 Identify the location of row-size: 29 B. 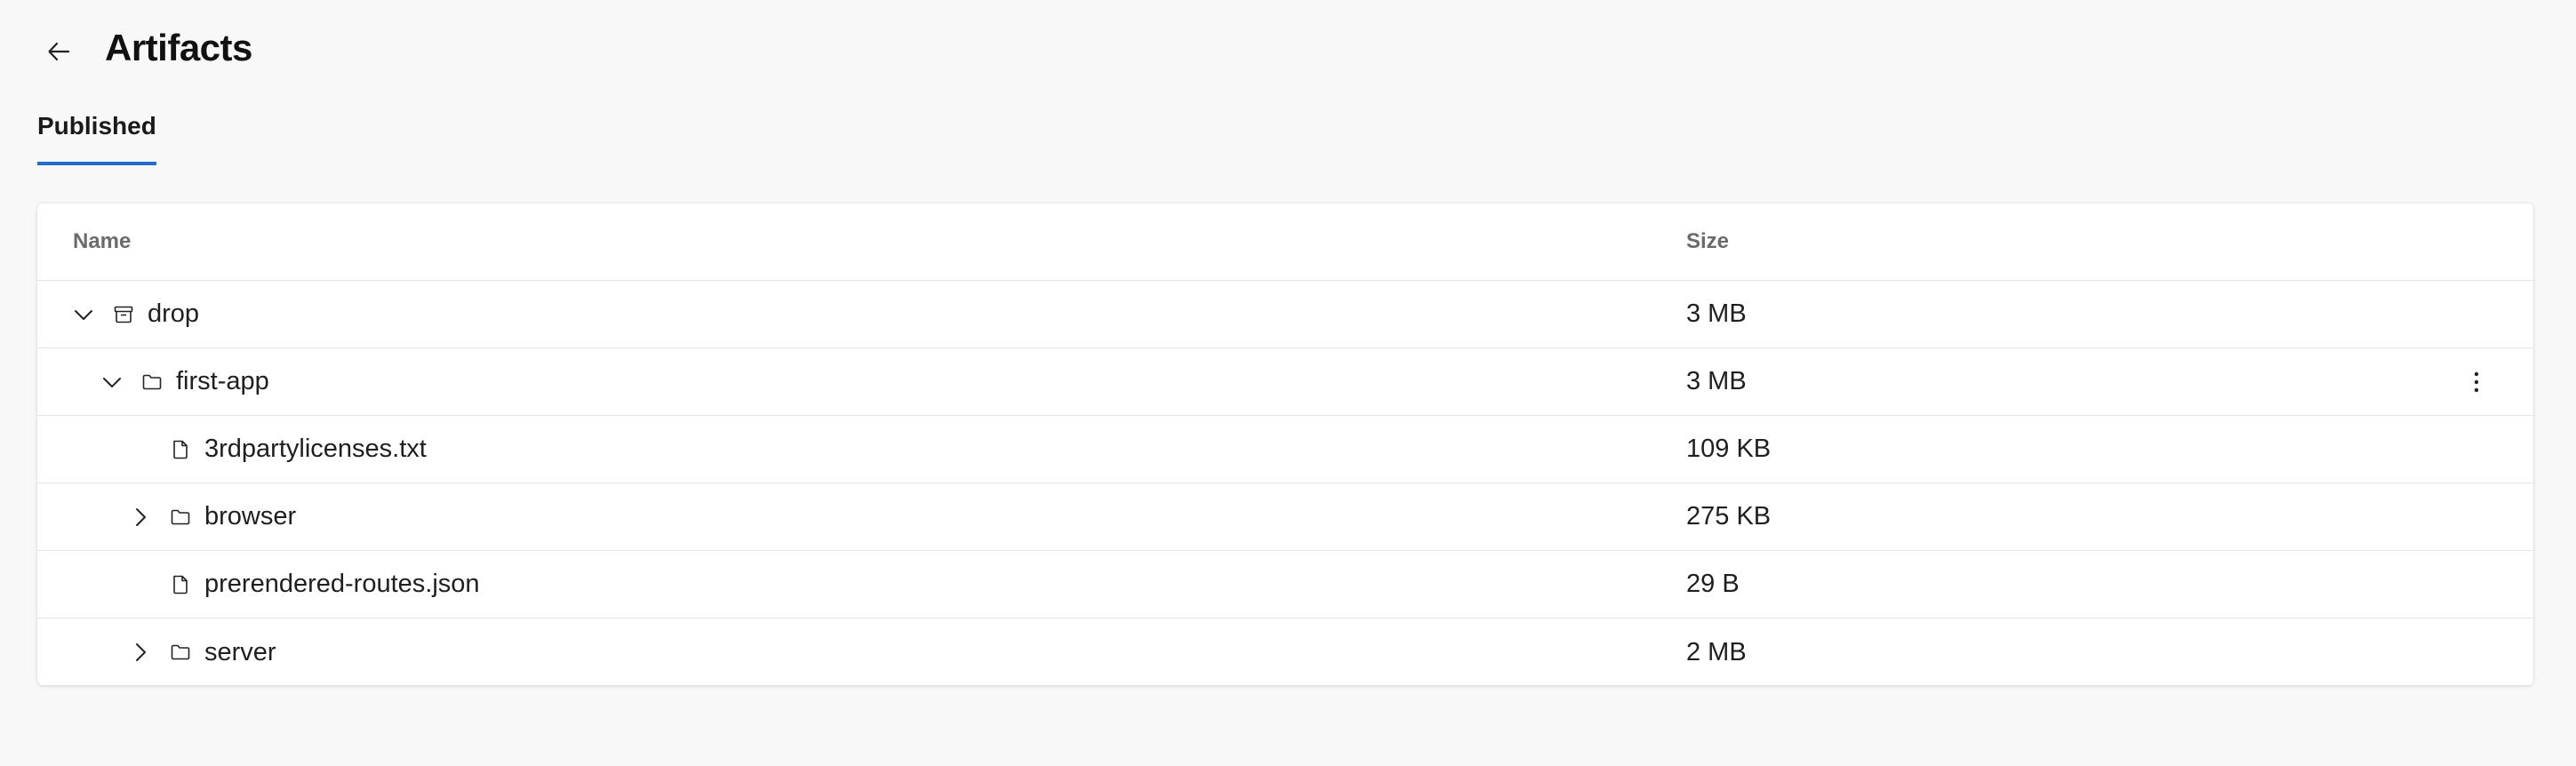
(1713, 584).